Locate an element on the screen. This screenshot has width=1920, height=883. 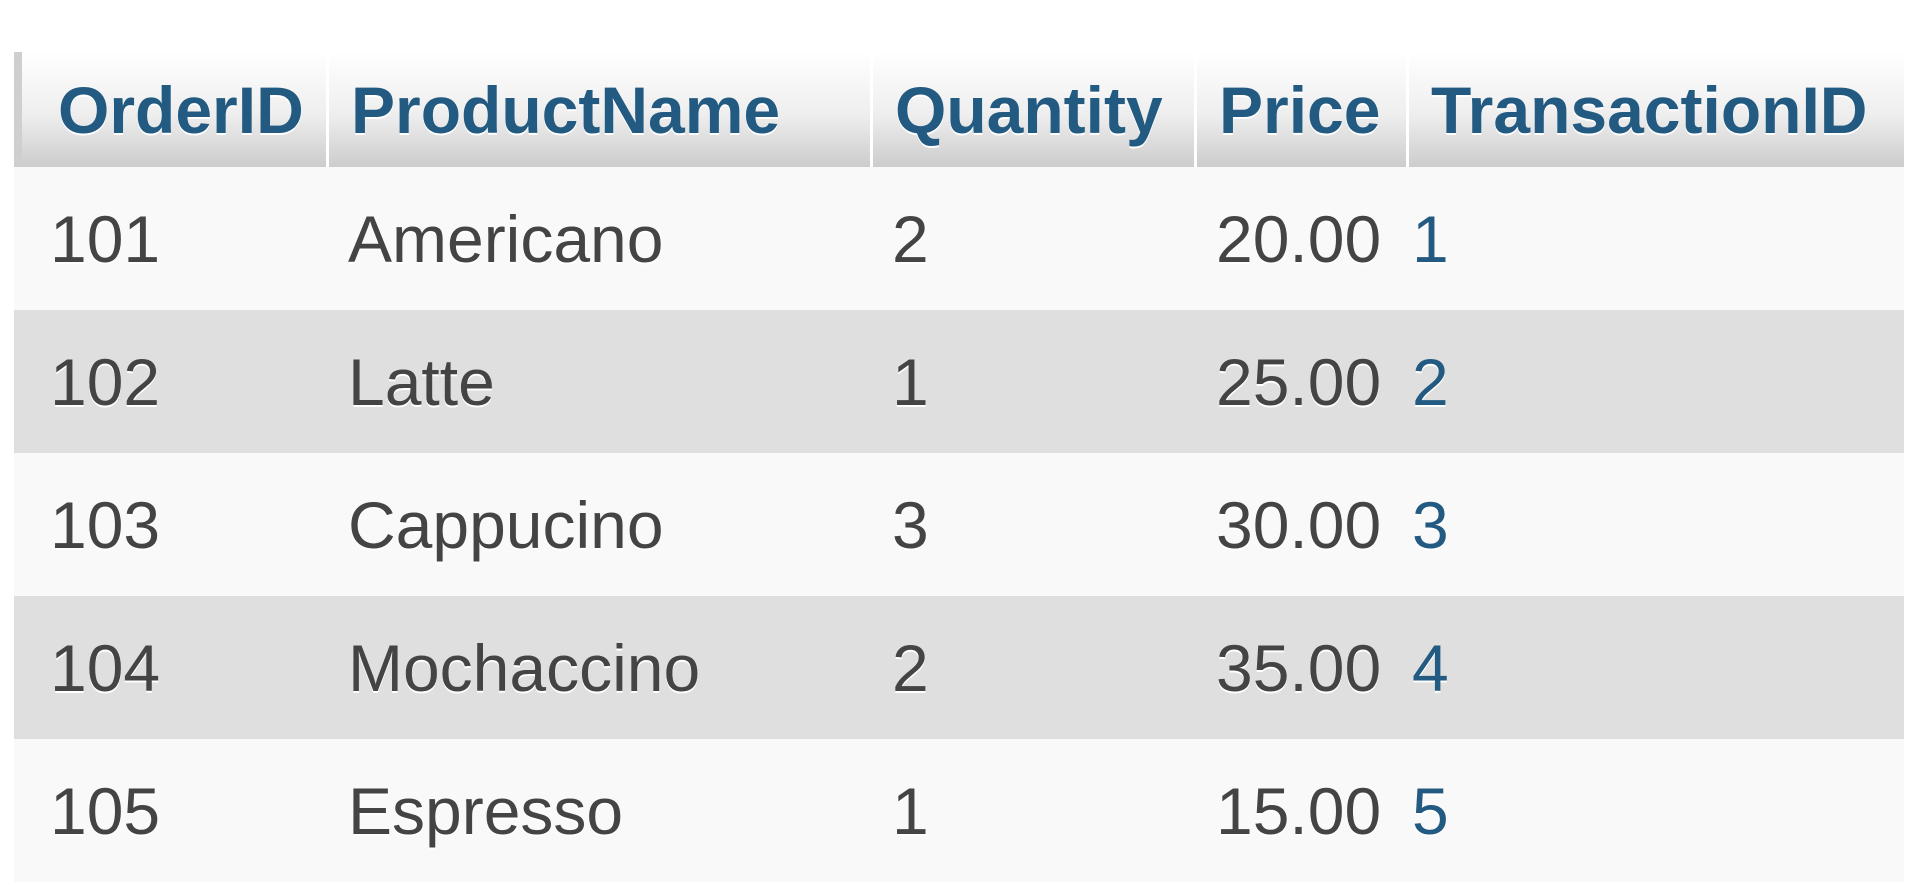
cell-productname: Latte is located at coordinates (598, 381).